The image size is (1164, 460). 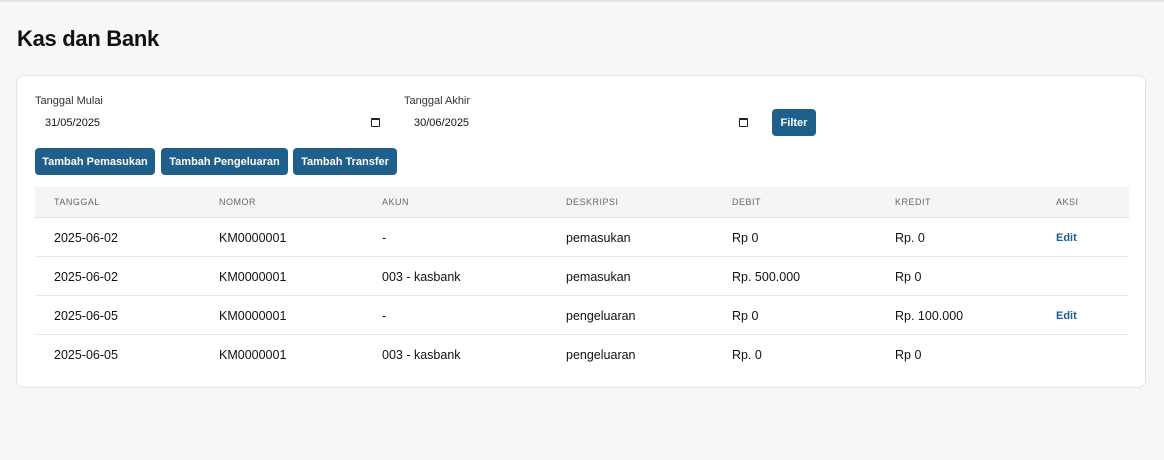 I want to click on start-date-input: 31/05/2025, so click(x=210, y=123).